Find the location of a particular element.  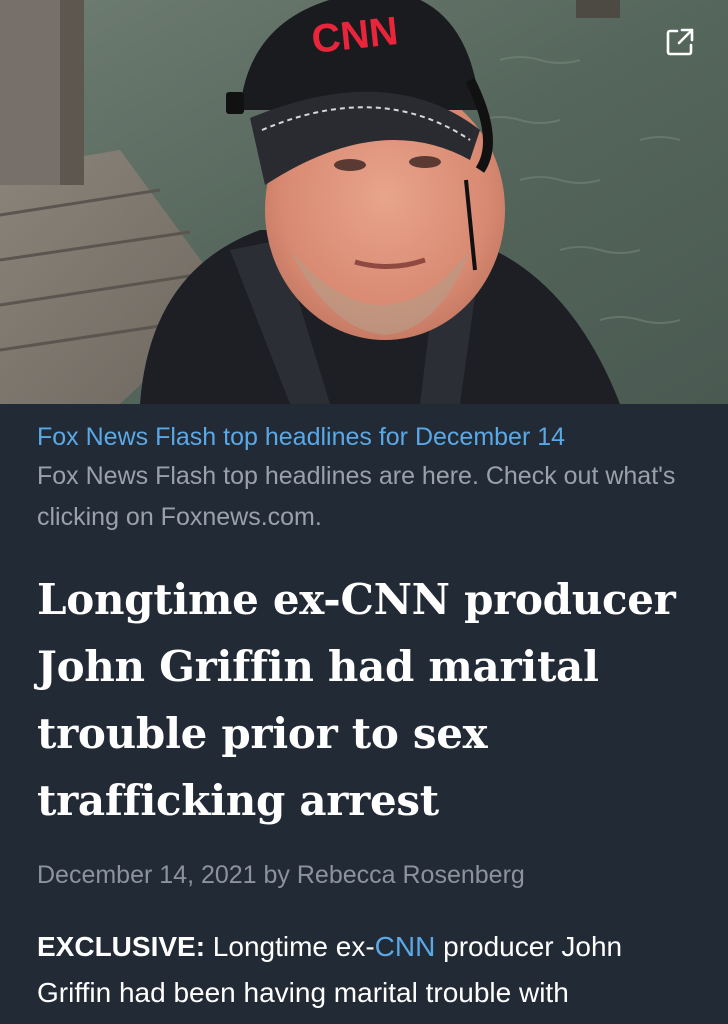

article-byline: December 14, 2021 by Rebecca Rosenberg is located at coordinates (281, 875).